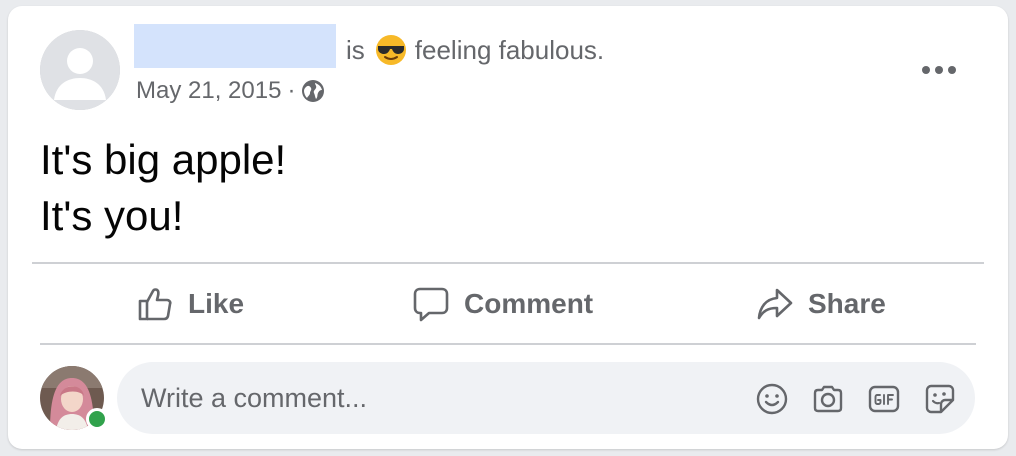 The width and height of the screenshot is (1016, 456). Describe the element at coordinates (112, 215) in the screenshot. I see `post-body-line: It's you!` at that location.